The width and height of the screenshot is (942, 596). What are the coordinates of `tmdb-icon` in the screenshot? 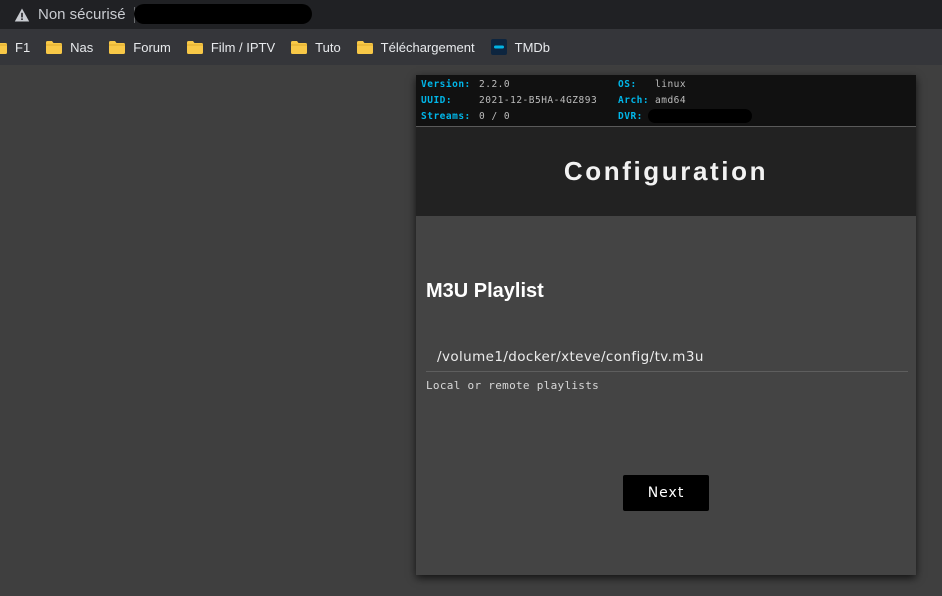 It's located at (498, 47).